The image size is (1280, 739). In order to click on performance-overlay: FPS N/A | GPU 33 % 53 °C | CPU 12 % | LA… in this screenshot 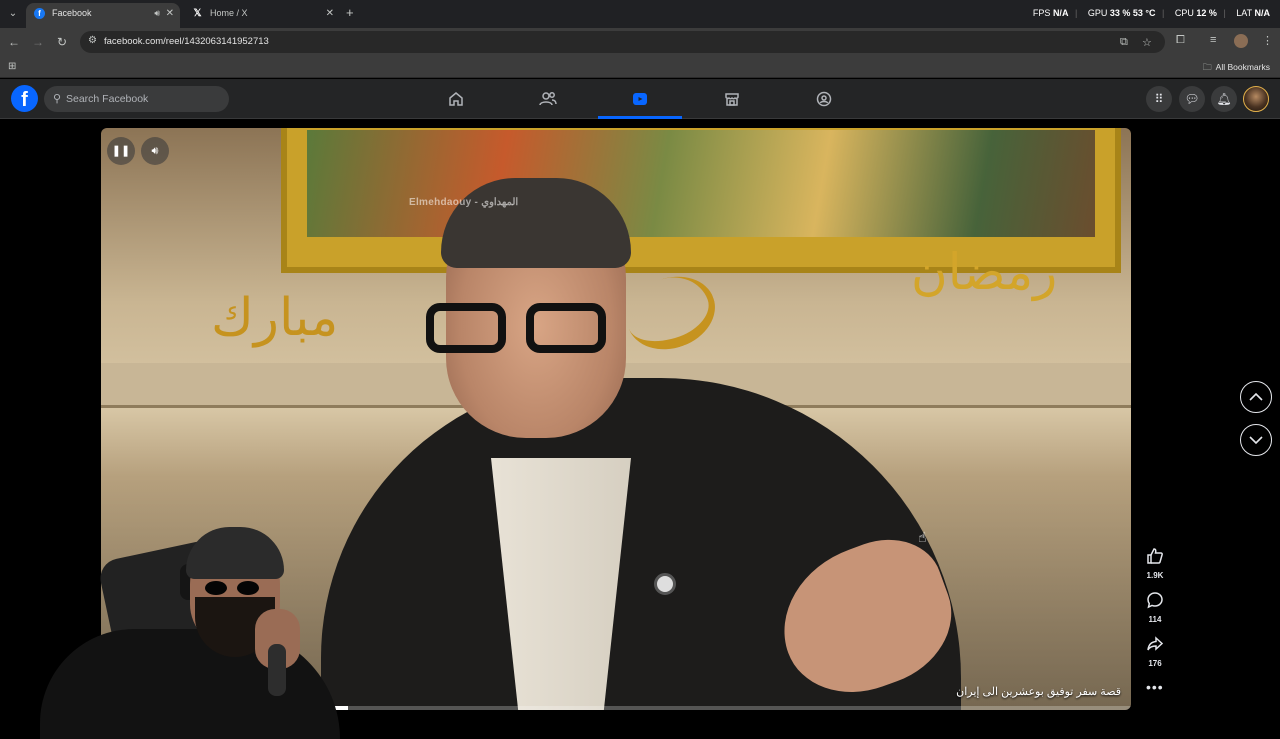, I will do `click(1151, 13)`.